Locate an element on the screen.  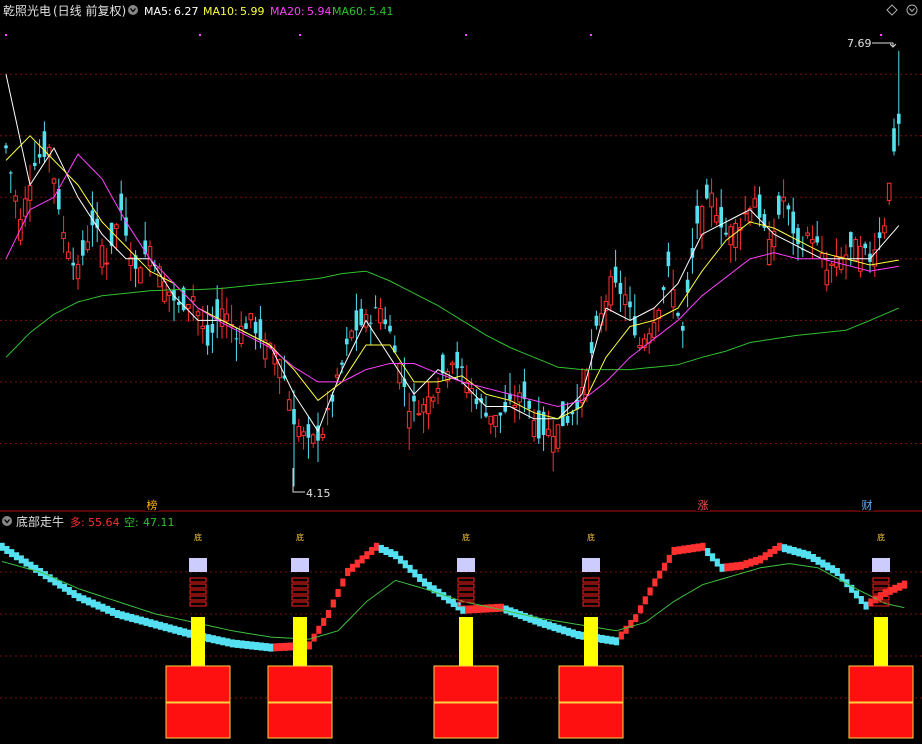
ma10-label: MA10: is located at coordinates (220, 11).